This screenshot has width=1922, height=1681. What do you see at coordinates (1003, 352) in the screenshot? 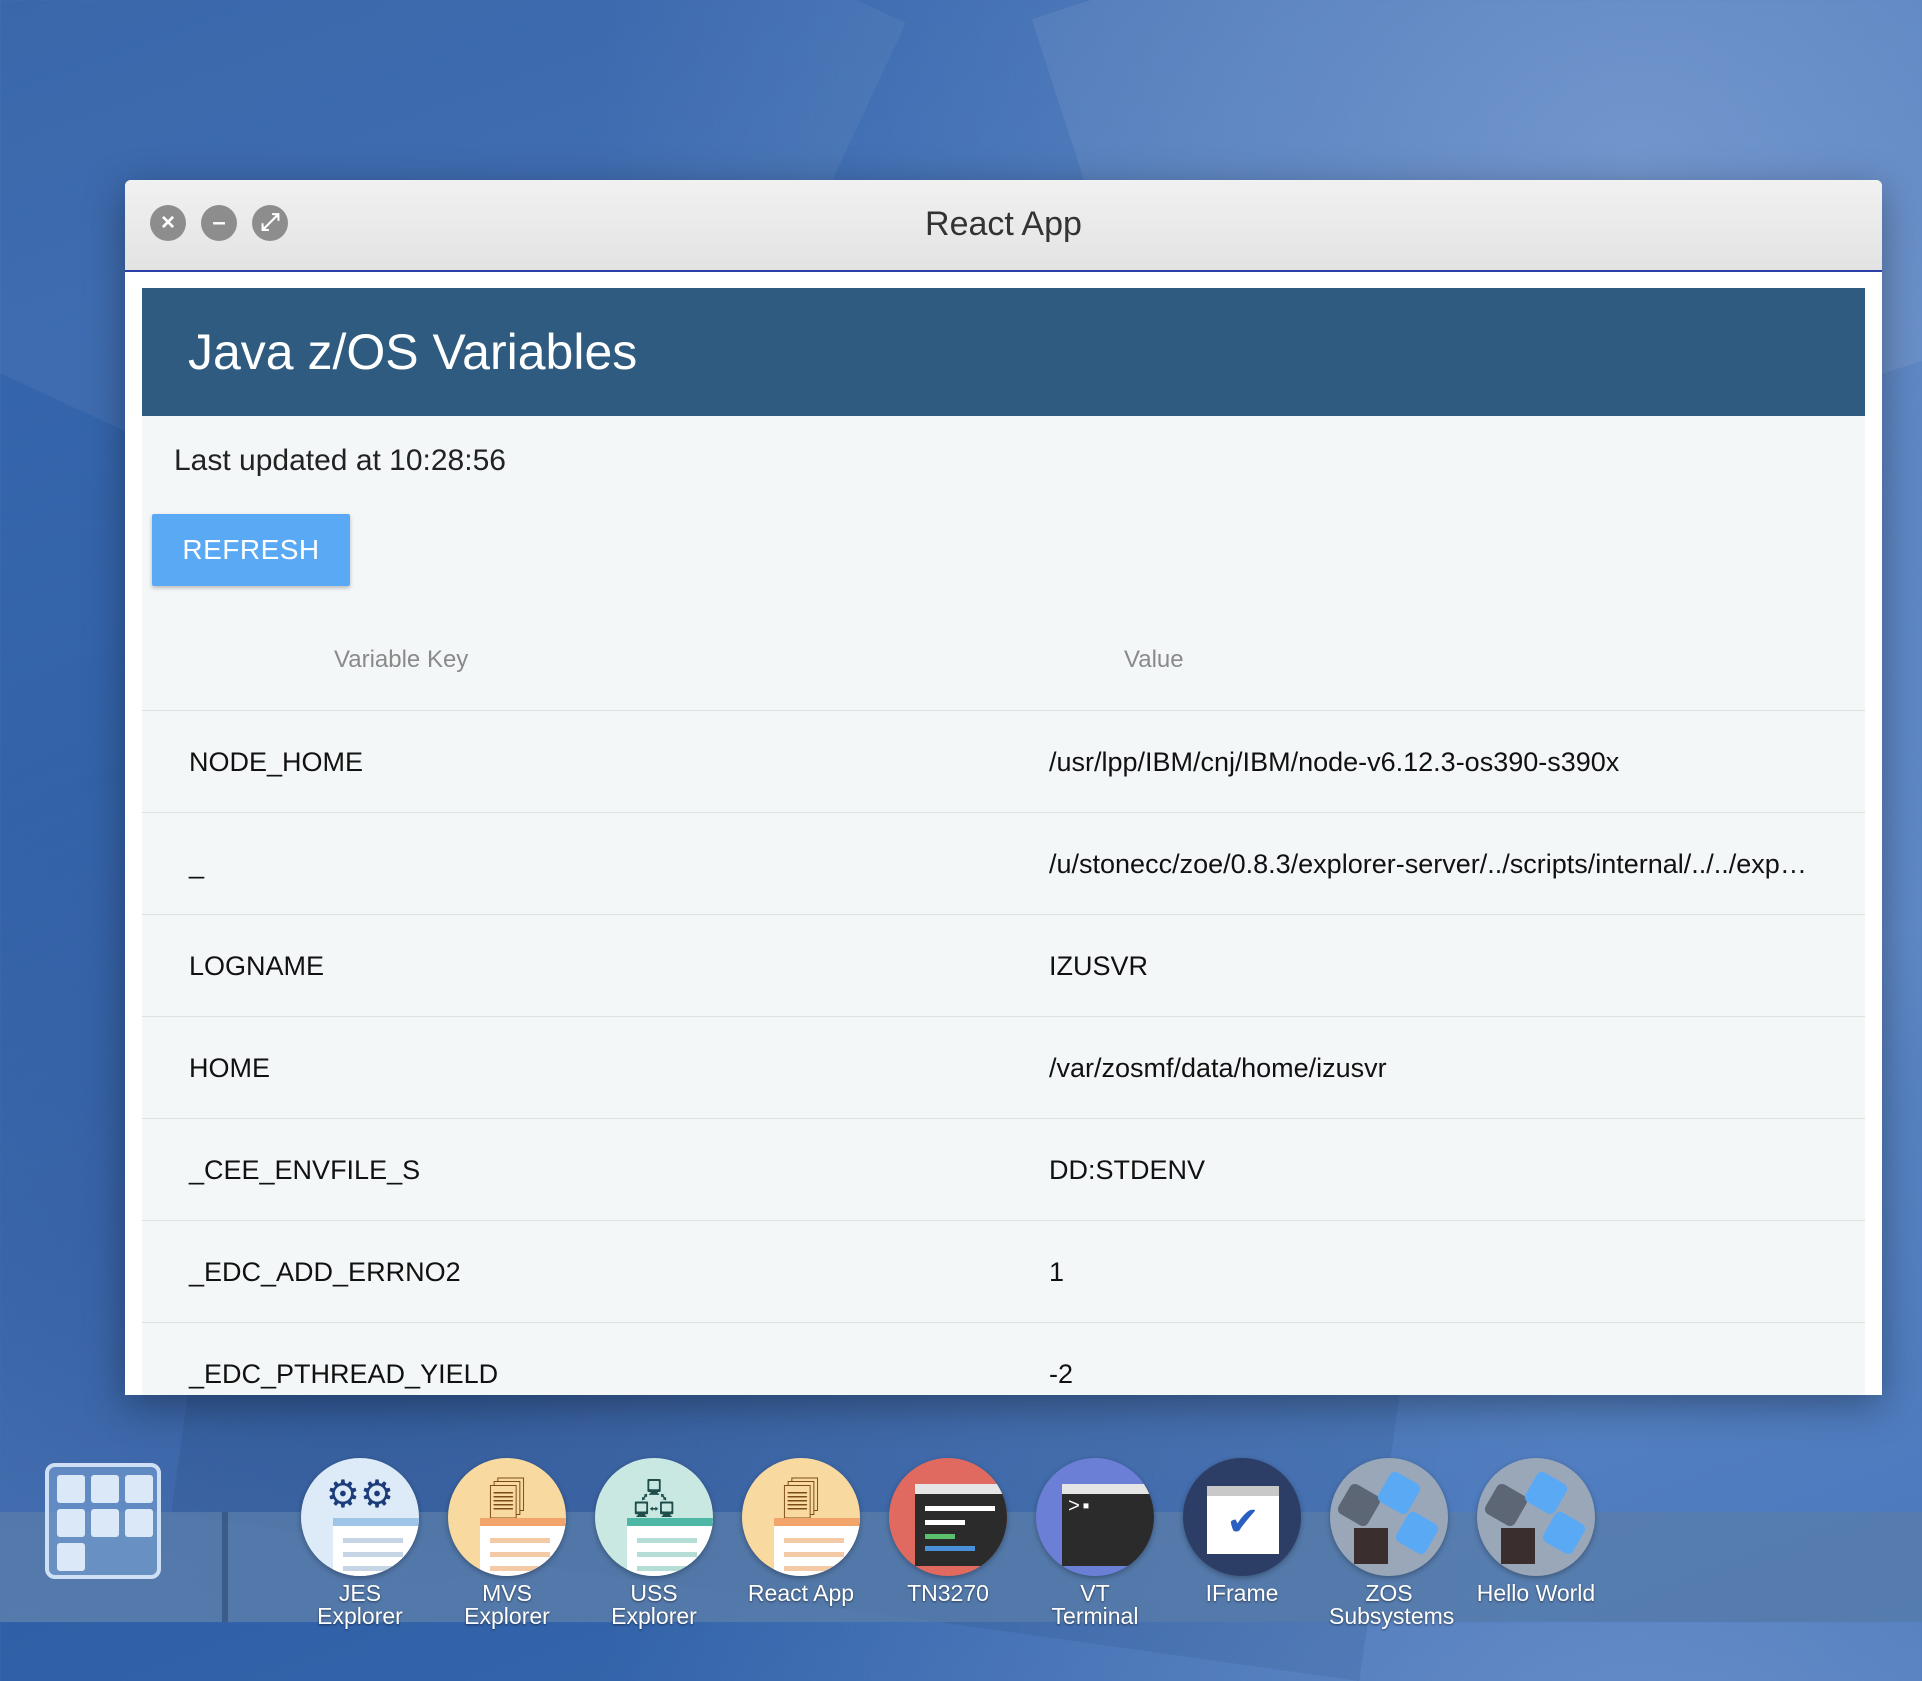
I see `app-header: Java z/OS Variables` at bounding box center [1003, 352].